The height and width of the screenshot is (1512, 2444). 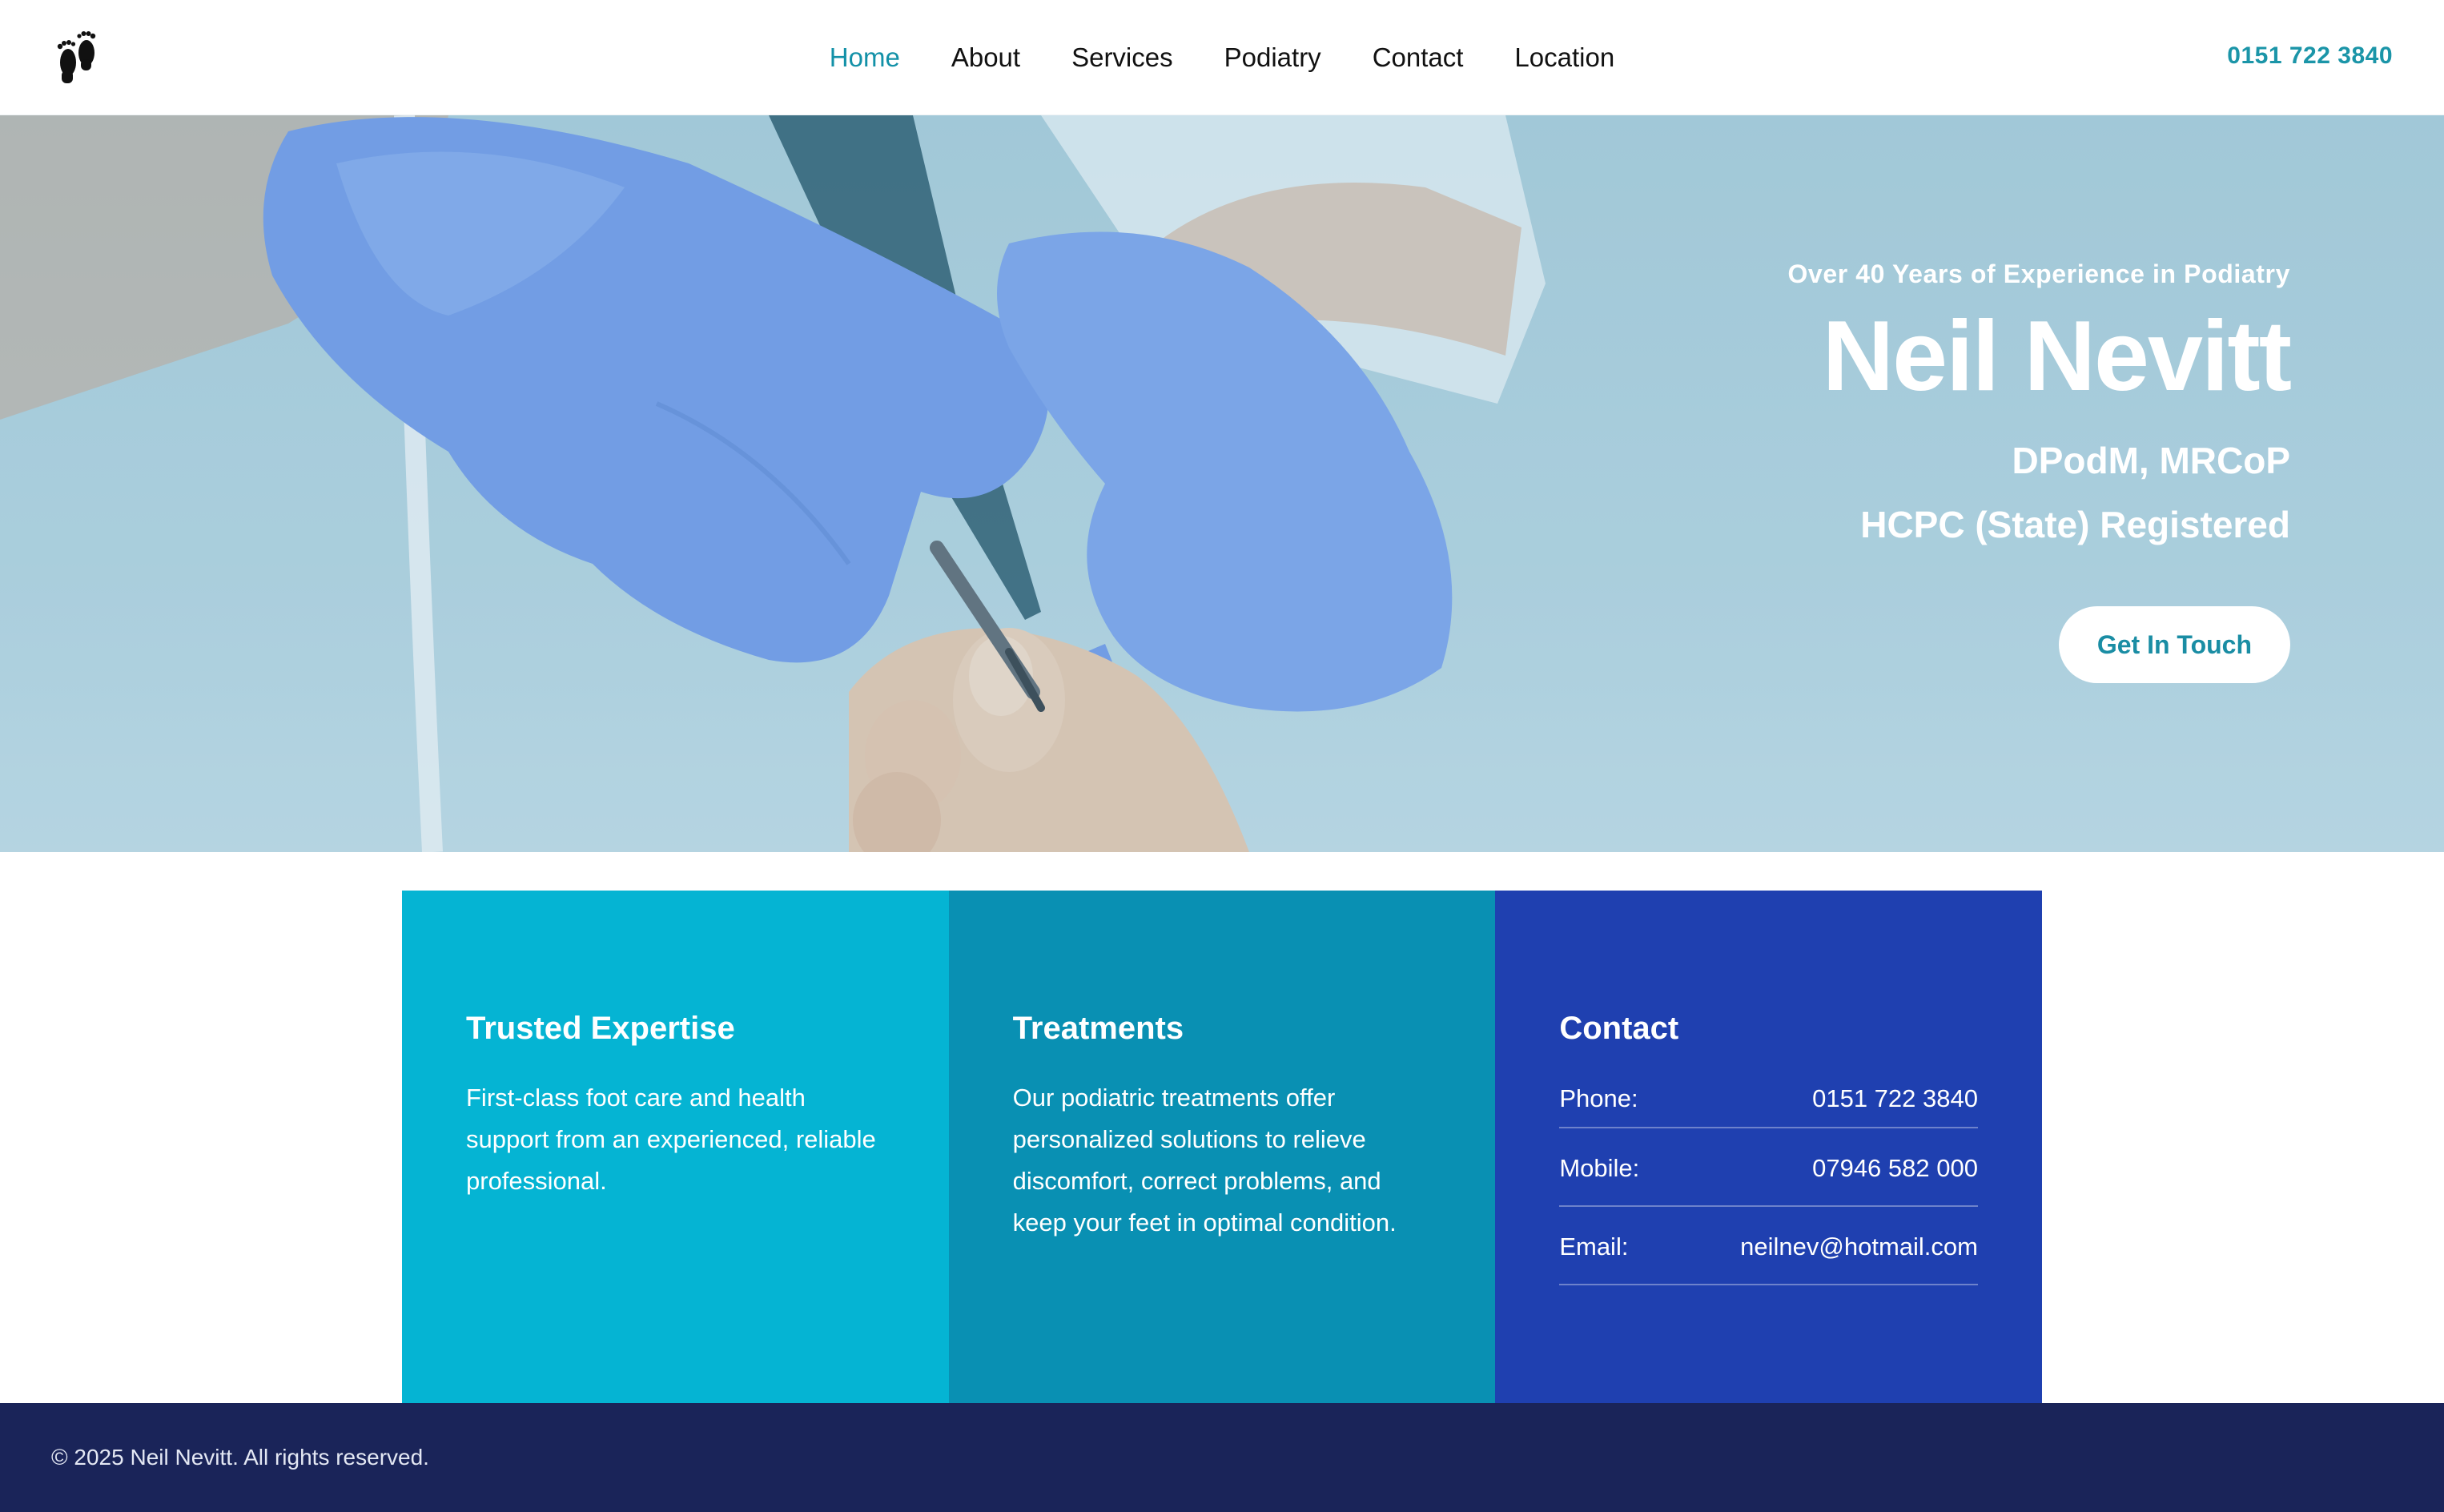 I want to click on header-phone-link: 0151 722 3840, so click(x=2310, y=56).